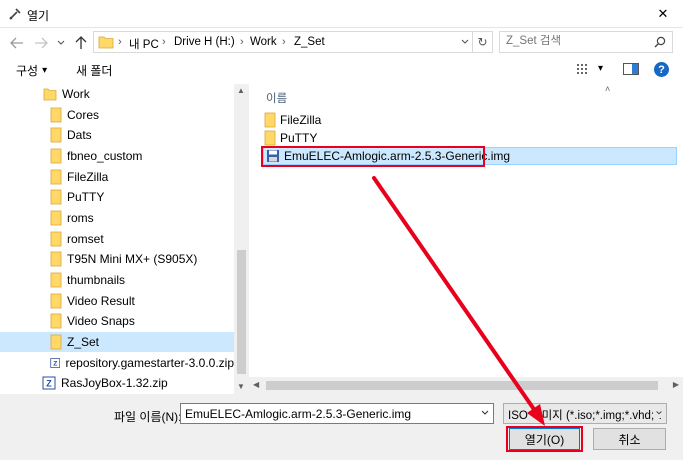 The image size is (683, 460). I want to click on help-icon: ?, so click(661, 69).